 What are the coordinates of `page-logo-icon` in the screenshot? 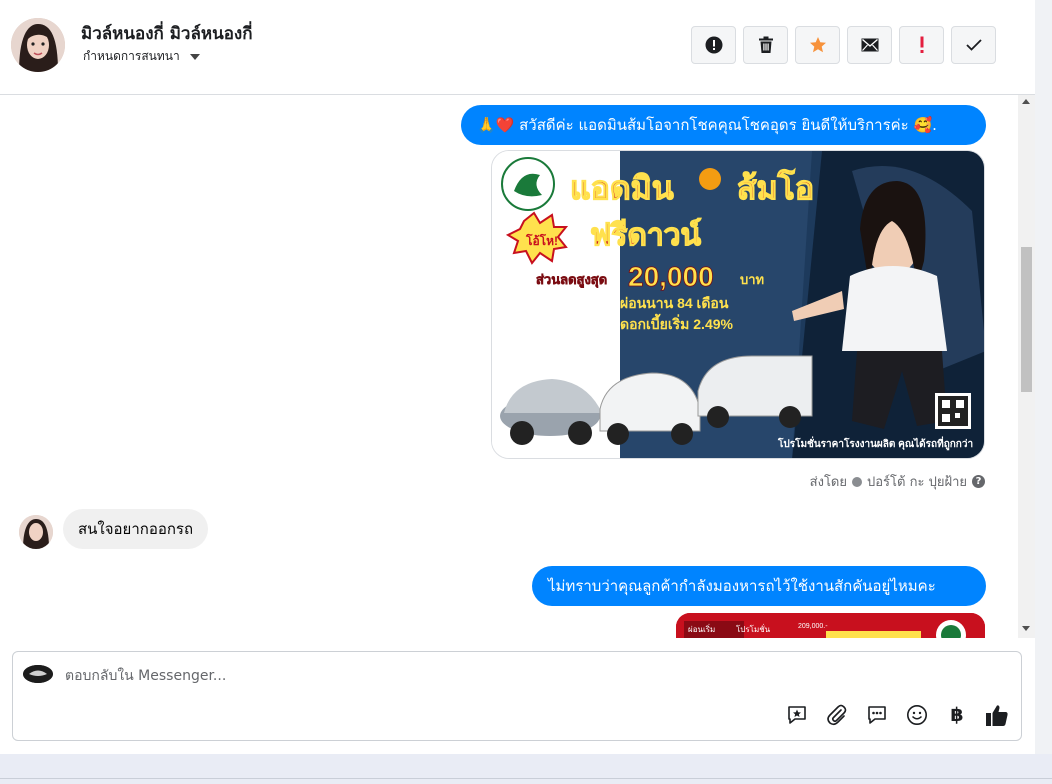 It's located at (38, 674).